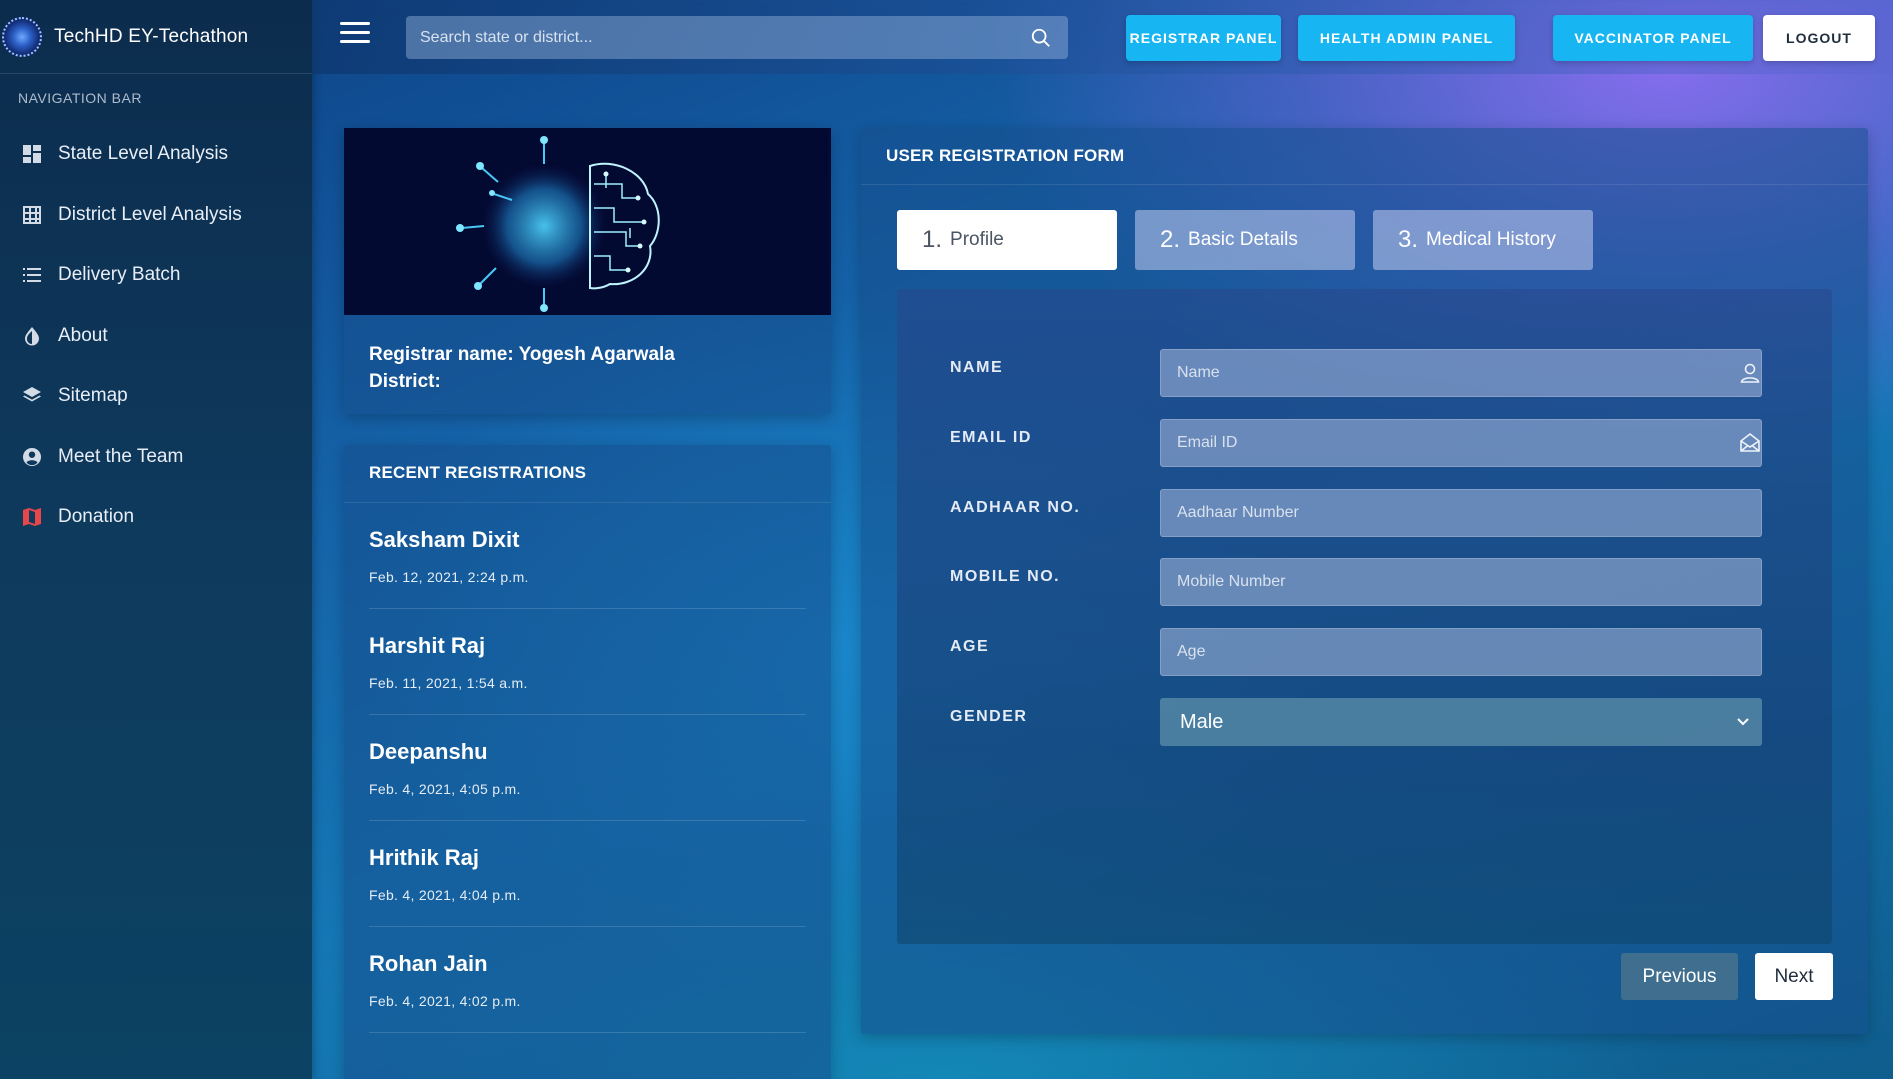 This screenshot has width=1893, height=1079. What do you see at coordinates (32, 275) in the screenshot?
I see `list-icon` at bounding box center [32, 275].